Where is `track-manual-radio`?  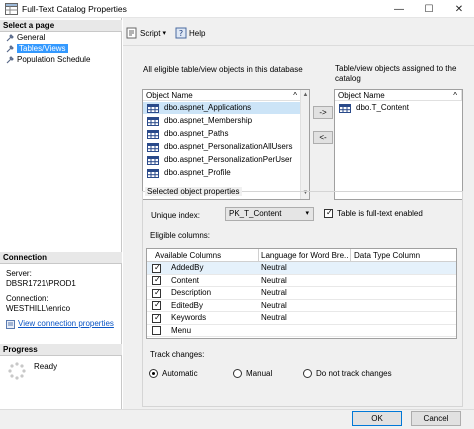 track-manual-radio is located at coordinates (237, 373).